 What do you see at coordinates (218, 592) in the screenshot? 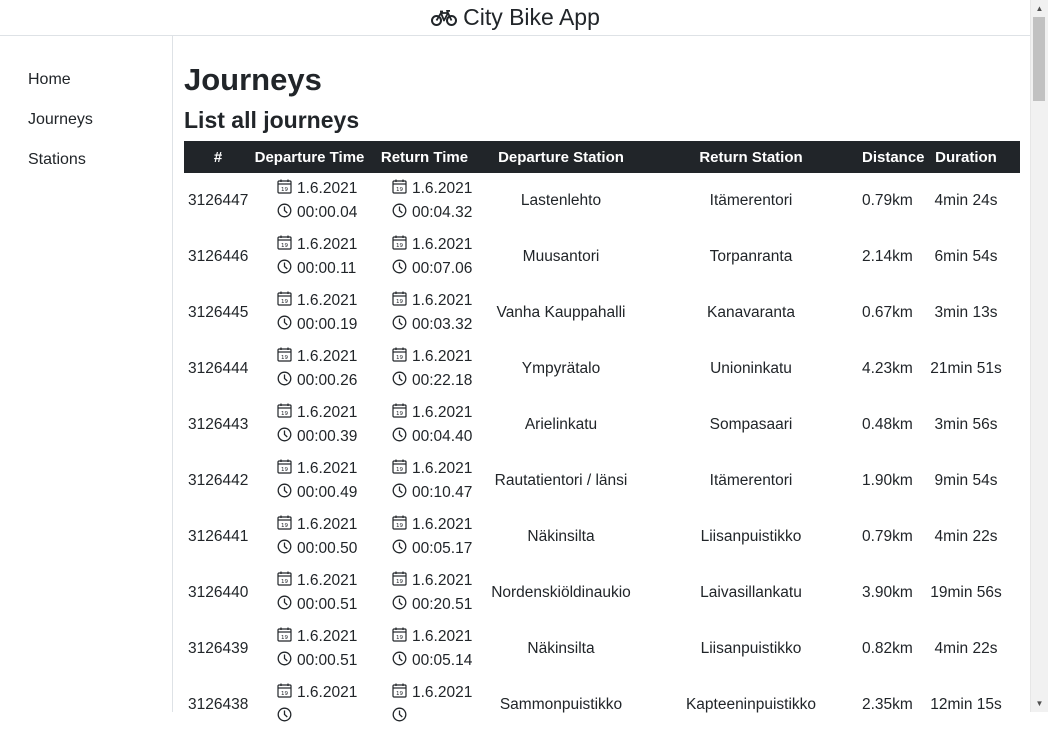
I see `cell-id: 3126440` at bounding box center [218, 592].